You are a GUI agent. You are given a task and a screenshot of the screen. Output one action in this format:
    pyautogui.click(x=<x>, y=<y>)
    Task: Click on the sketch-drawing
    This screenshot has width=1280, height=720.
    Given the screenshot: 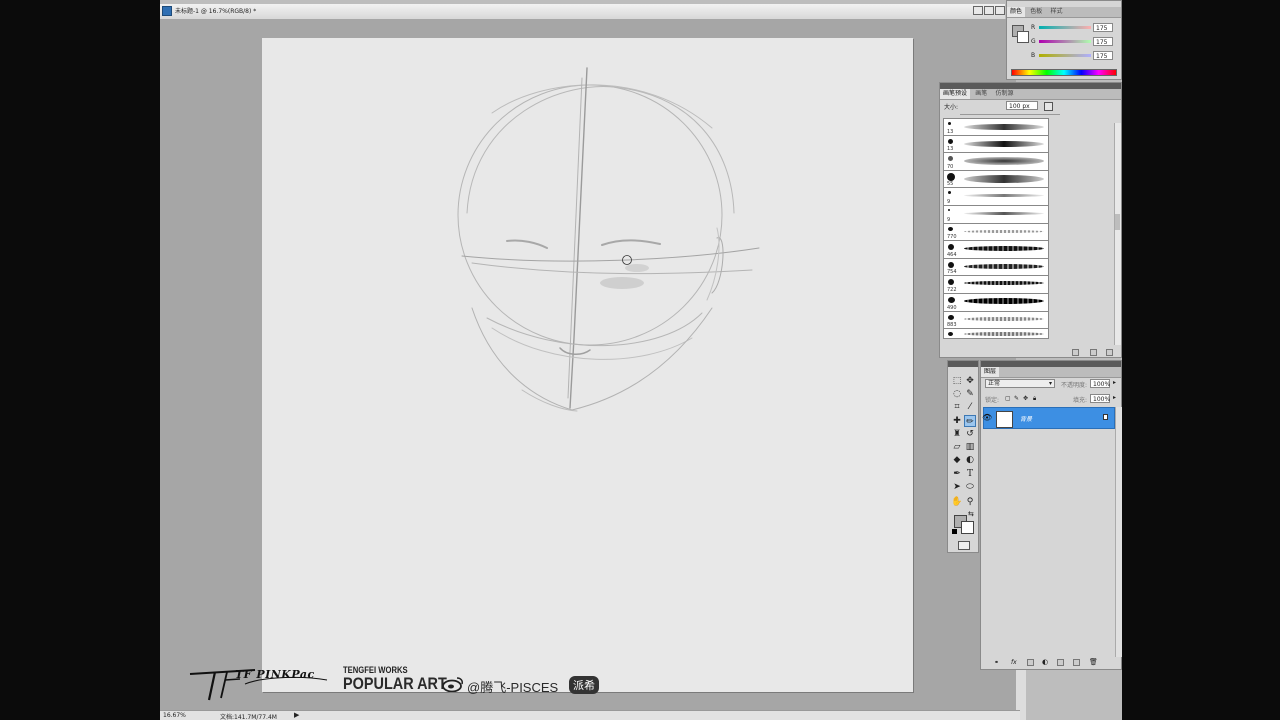 What is the action you would take?
    pyautogui.click(x=608, y=239)
    